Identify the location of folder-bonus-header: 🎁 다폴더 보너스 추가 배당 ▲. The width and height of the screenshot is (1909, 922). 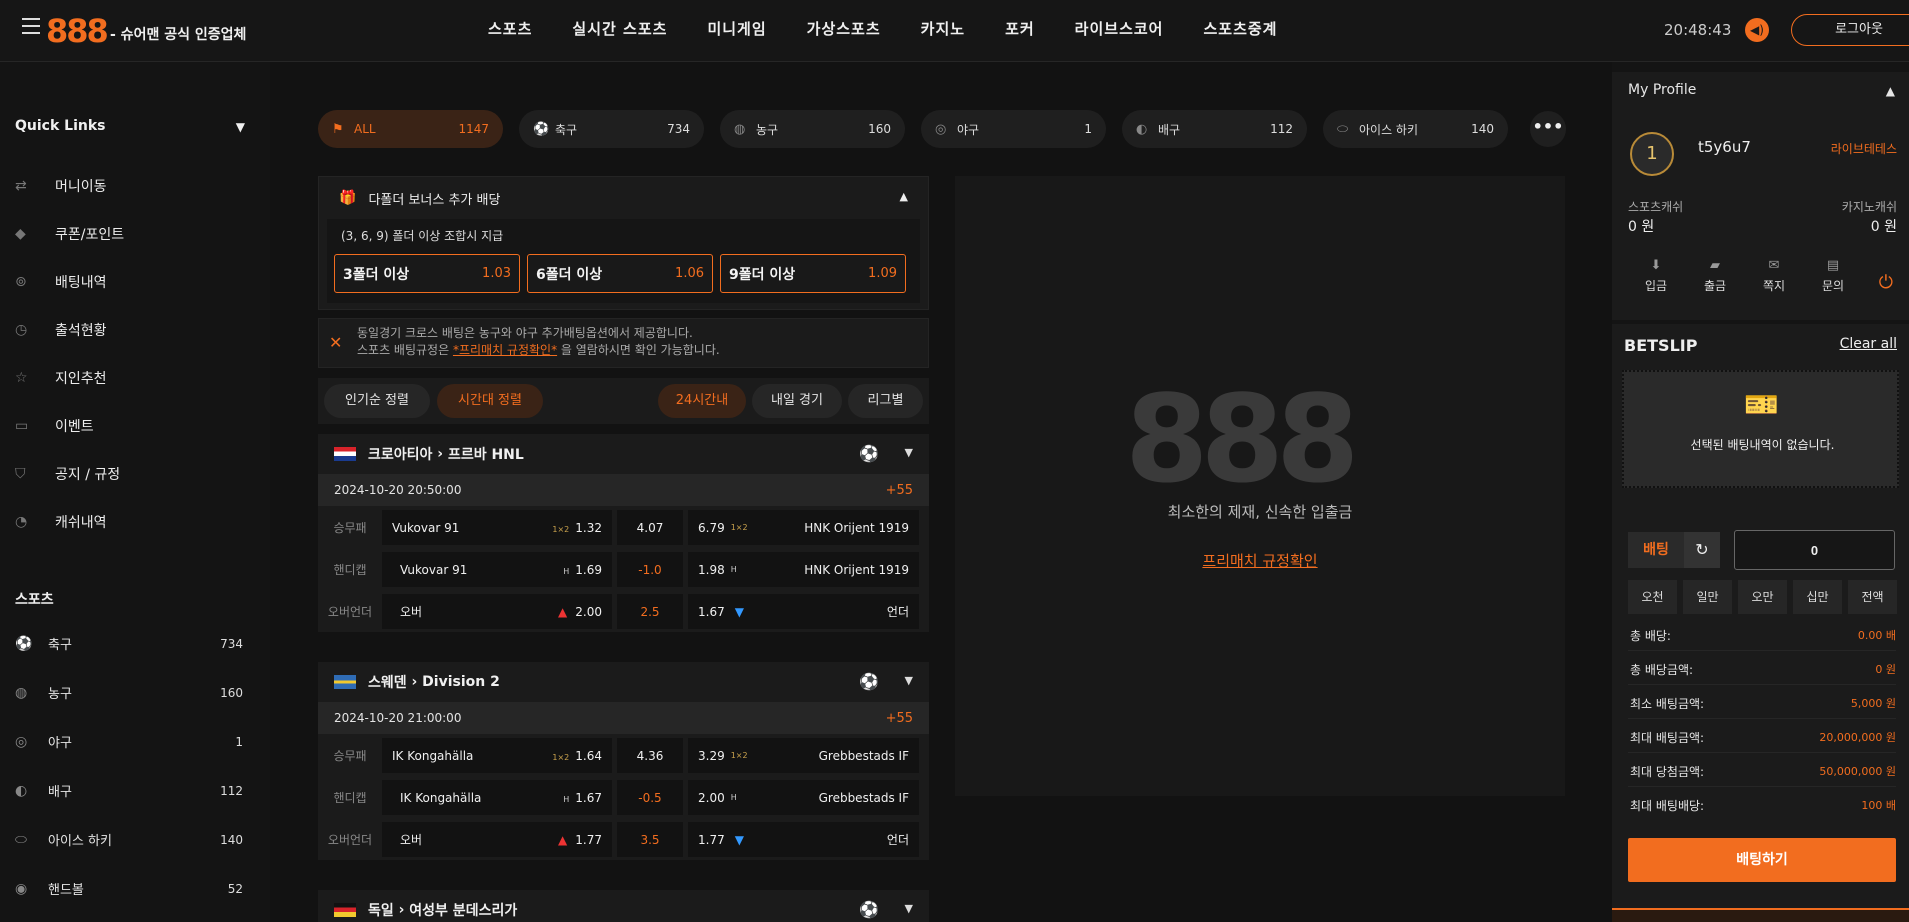
(623, 198).